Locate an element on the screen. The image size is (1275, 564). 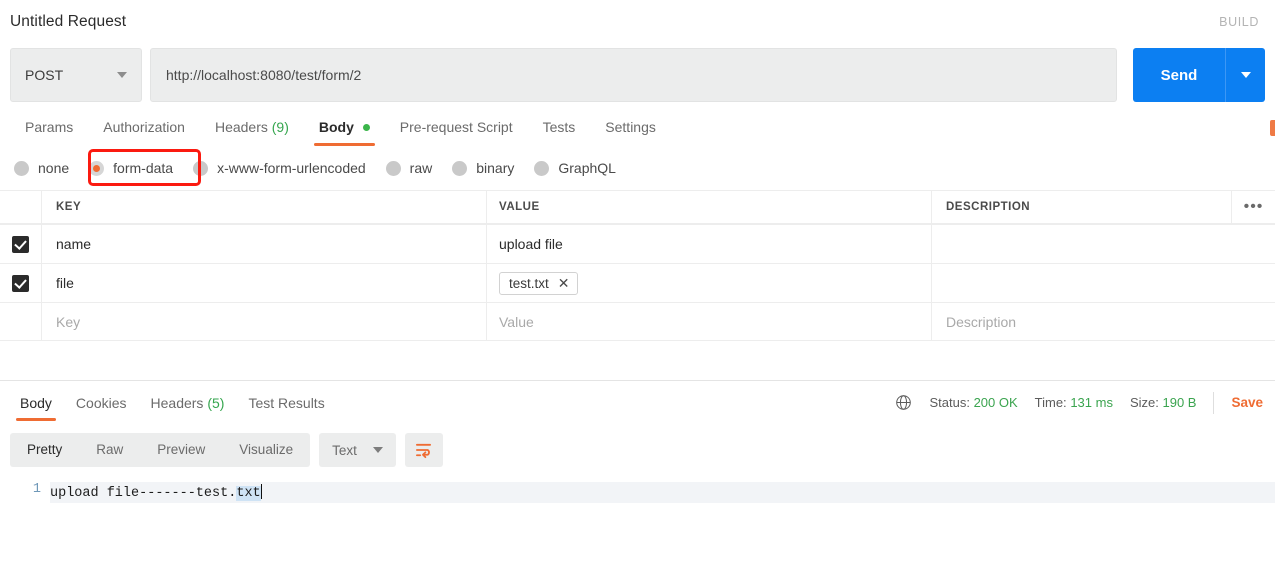
tab-headers: Headers (9) is located at coordinates (252, 132).